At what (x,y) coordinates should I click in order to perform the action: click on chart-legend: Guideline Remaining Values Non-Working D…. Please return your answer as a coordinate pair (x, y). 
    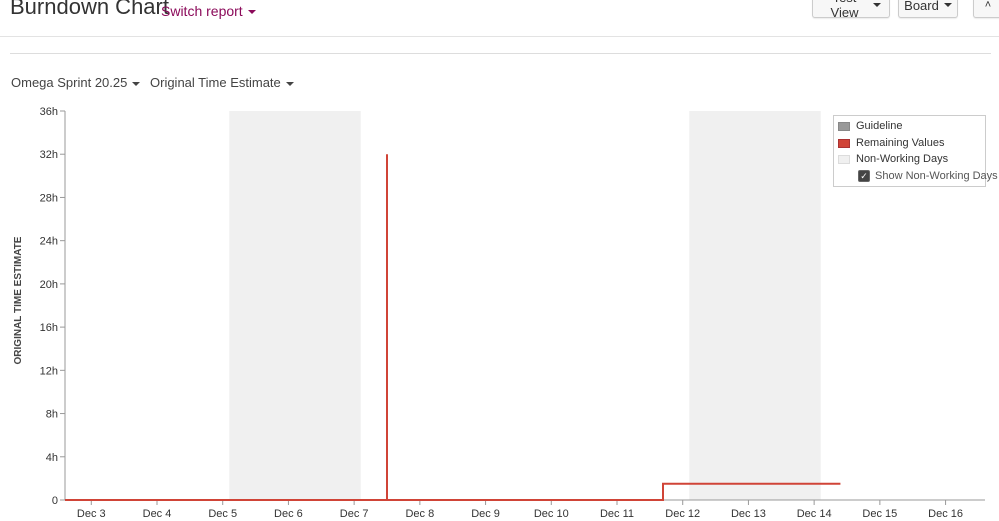
    Looking at the image, I should click on (915, 151).